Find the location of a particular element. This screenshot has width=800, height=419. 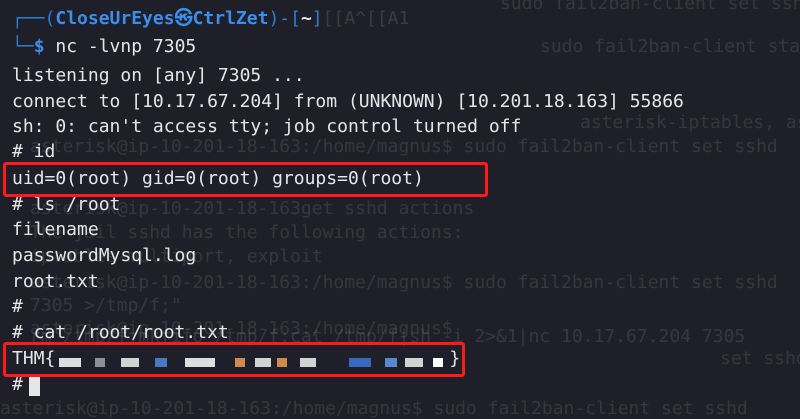

empty-prompt: # is located at coordinates (17, 306).